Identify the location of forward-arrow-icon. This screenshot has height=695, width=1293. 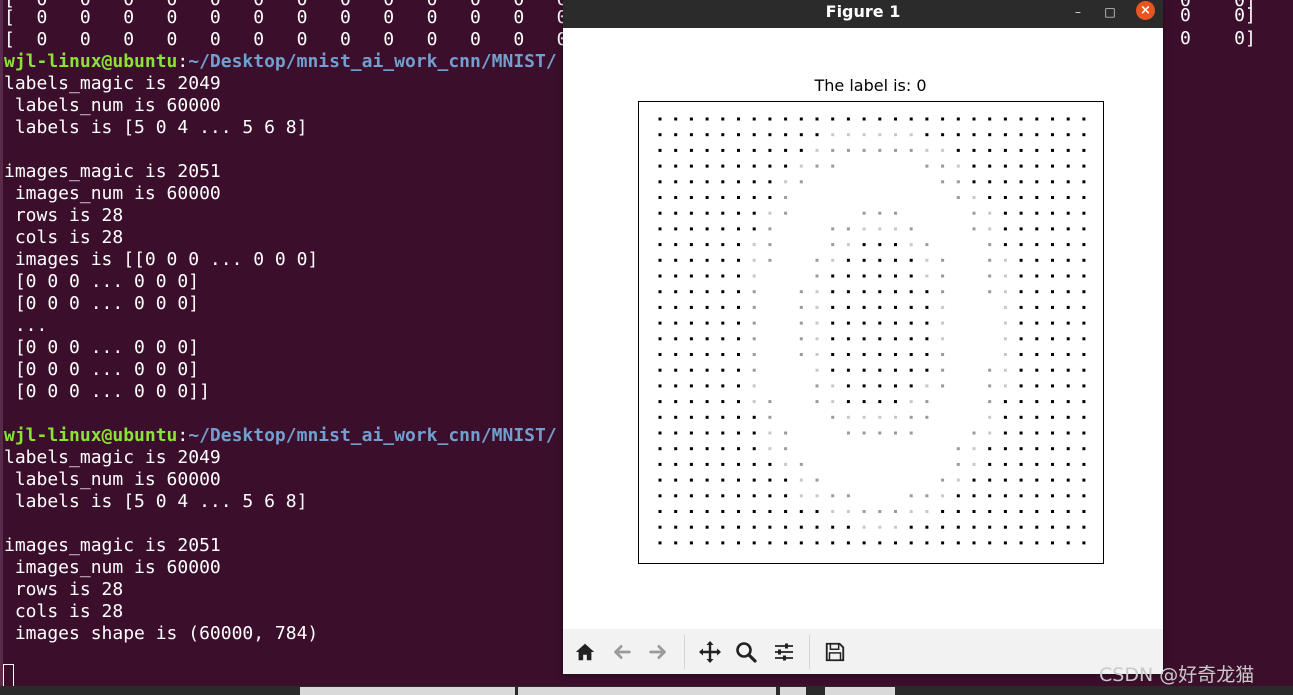
(657, 652).